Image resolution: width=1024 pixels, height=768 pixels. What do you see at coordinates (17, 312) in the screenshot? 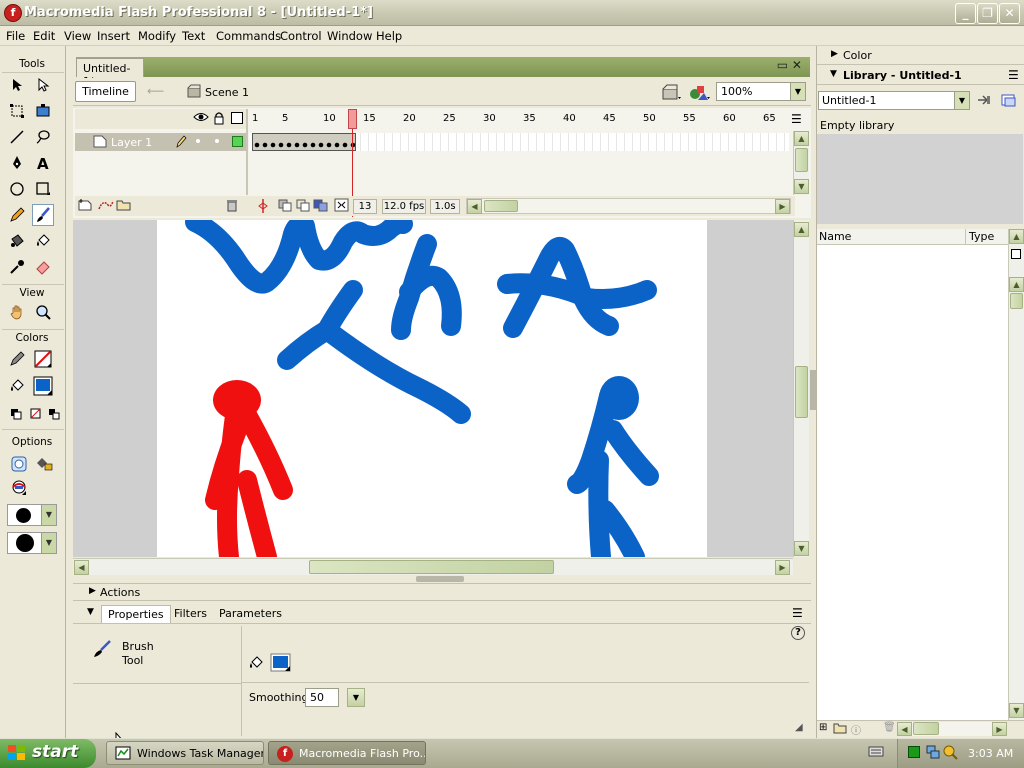
I see `hand-tool-icon` at bounding box center [17, 312].